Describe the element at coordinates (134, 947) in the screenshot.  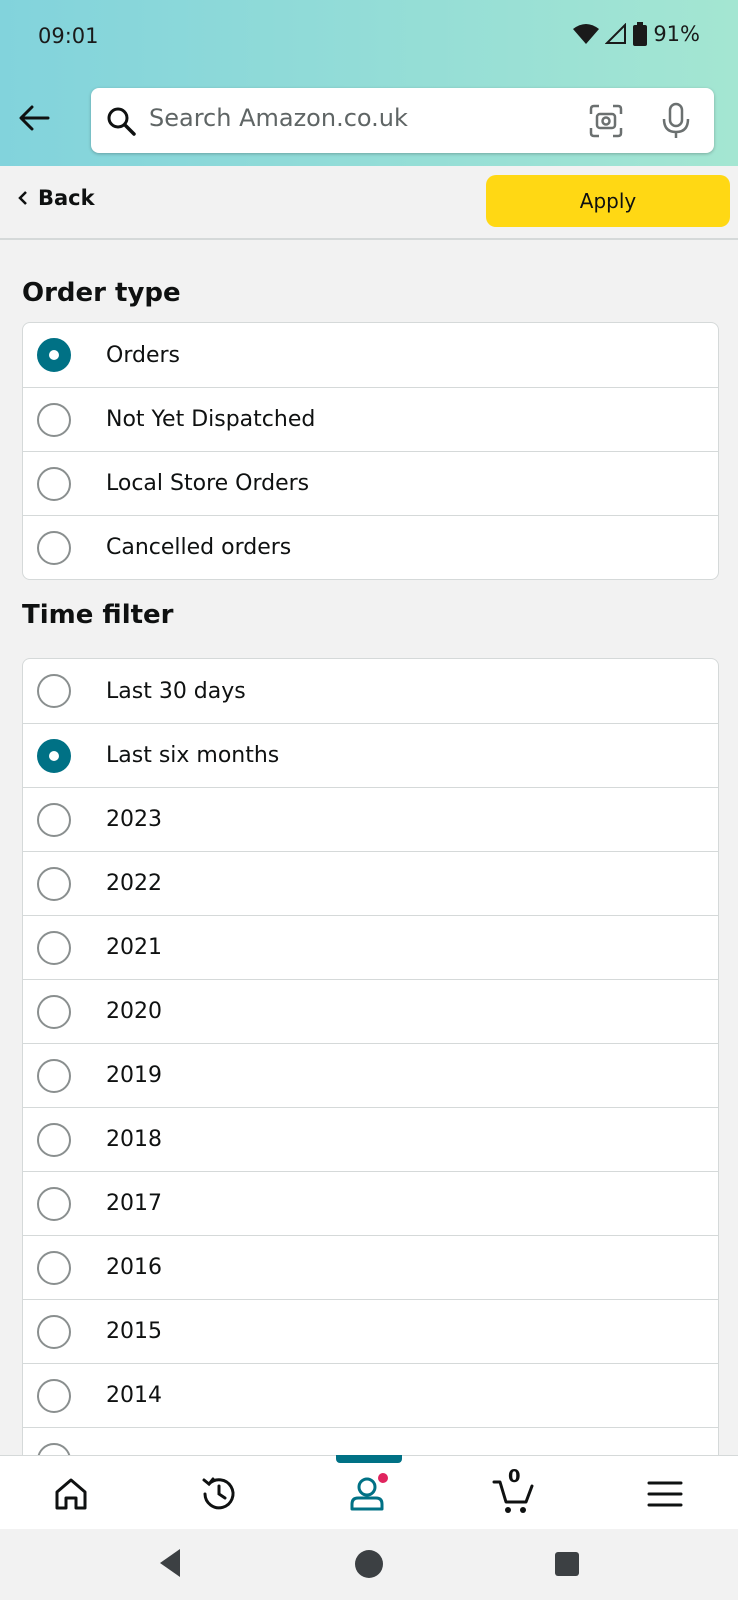
I see `option-label: 2021` at that location.